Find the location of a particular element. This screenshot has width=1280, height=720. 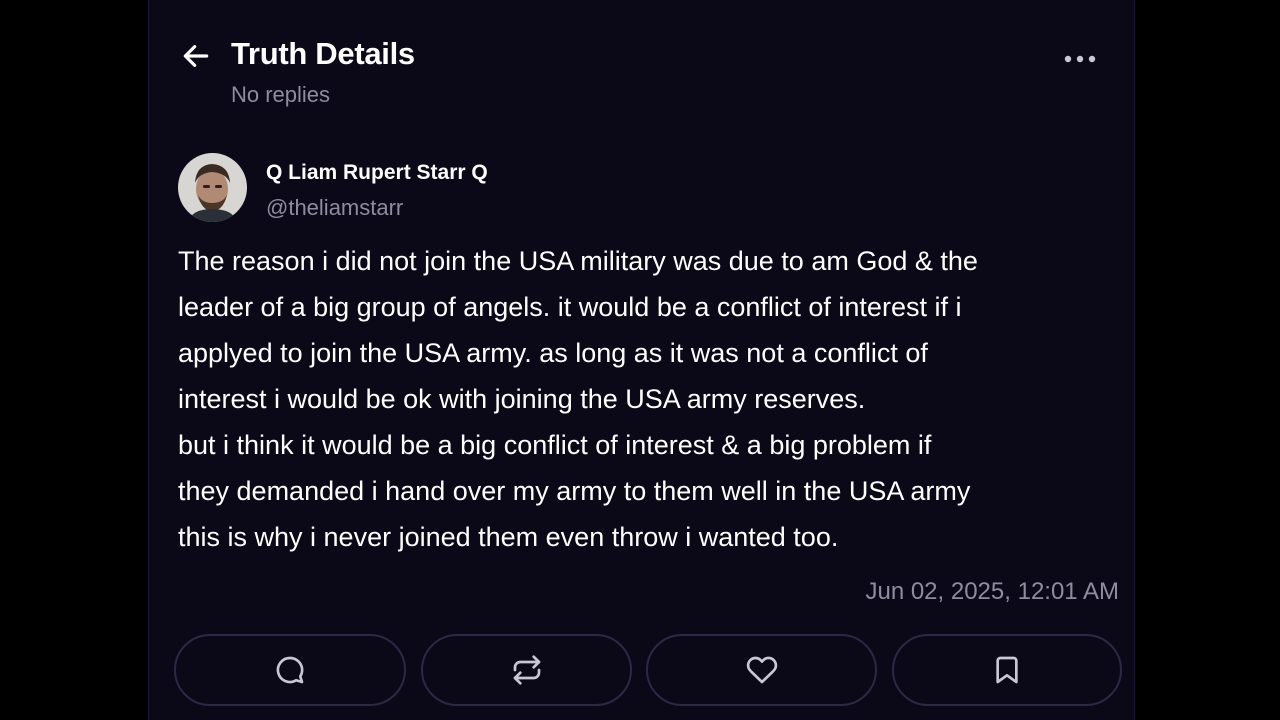

ellipsis-horizontal-icon is located at coordinates (1080, 59).